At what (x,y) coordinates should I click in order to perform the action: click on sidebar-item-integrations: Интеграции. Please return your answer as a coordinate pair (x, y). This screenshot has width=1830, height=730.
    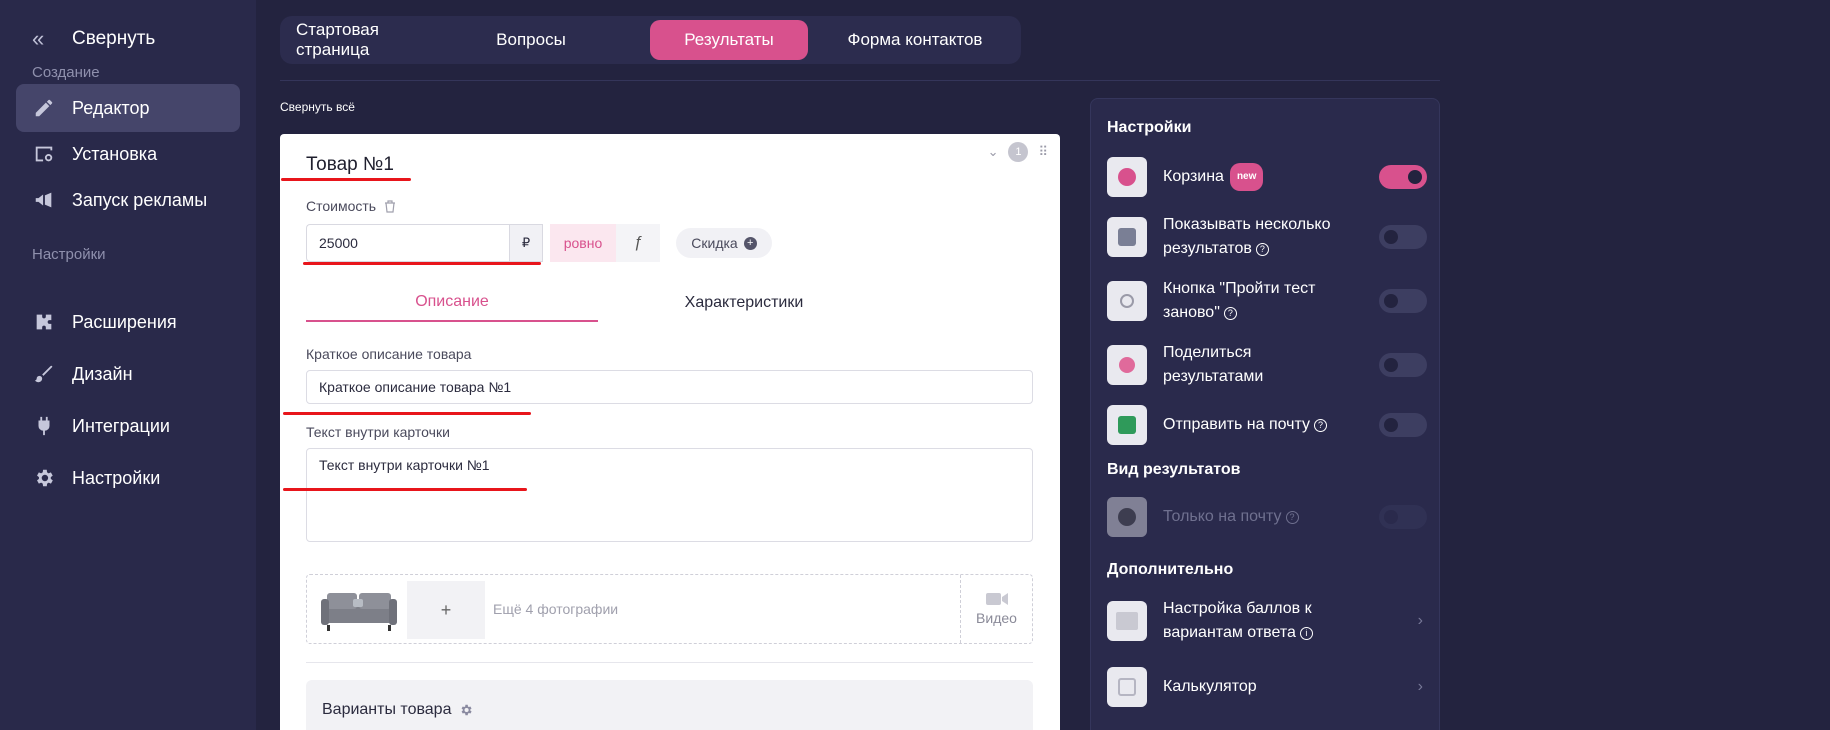
    Looking at the image, I should click on (128, 426).